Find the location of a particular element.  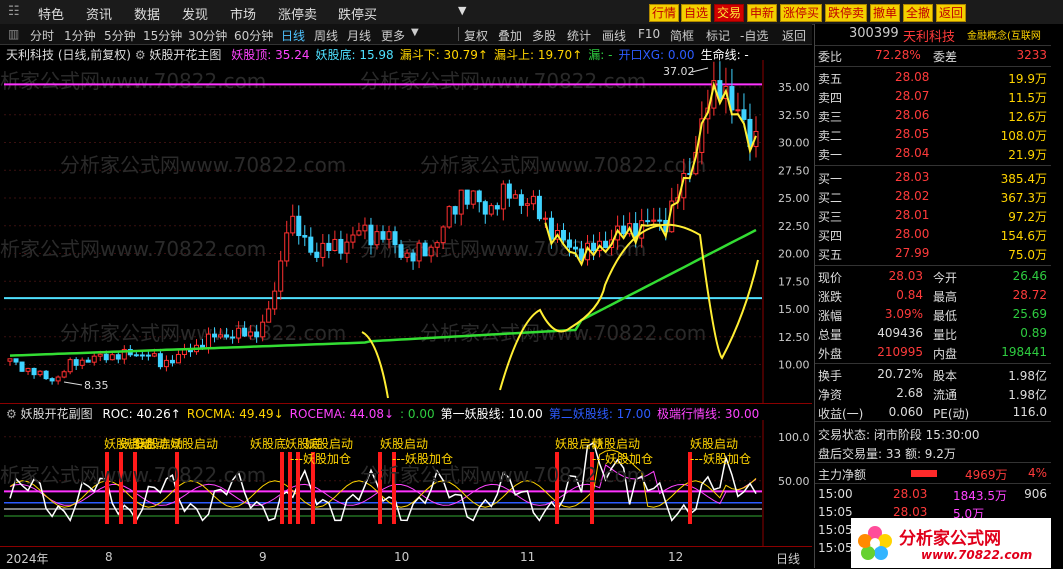

ask-4-price: 28.04 is located at coordinates (912, 153).